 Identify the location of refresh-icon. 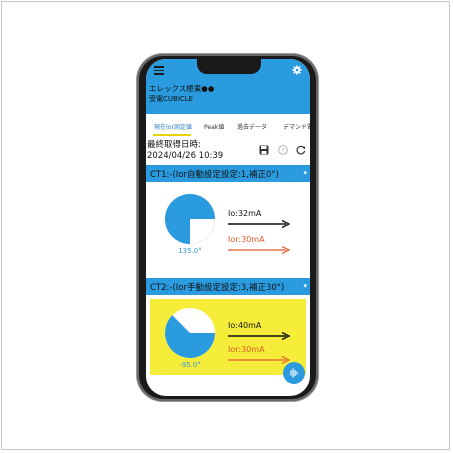
(301, 150).